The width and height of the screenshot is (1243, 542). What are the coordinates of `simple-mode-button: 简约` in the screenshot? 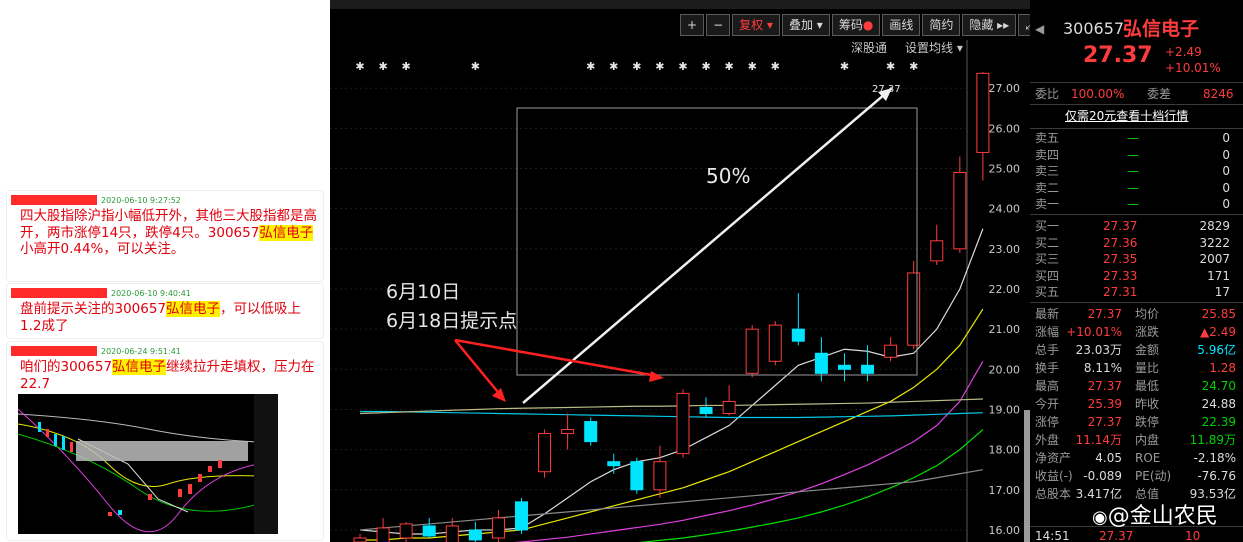 It's located at (941, 25).